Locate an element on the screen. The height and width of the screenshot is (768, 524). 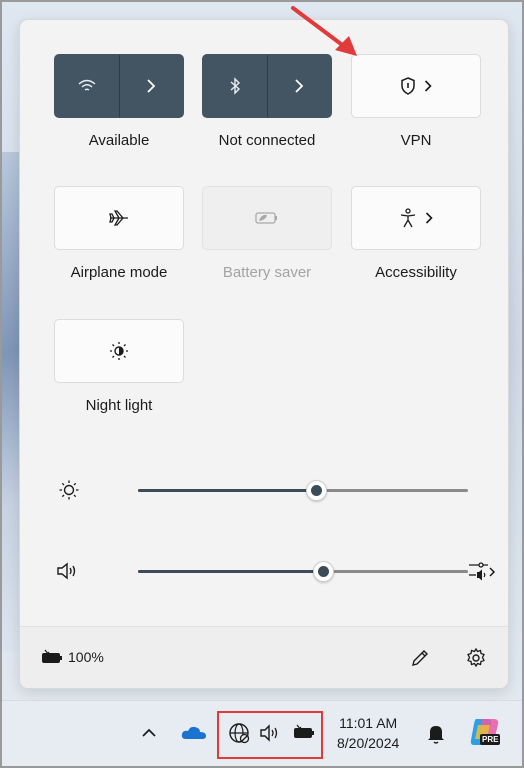
volume-slider-row is located at coordinates (276, 571).